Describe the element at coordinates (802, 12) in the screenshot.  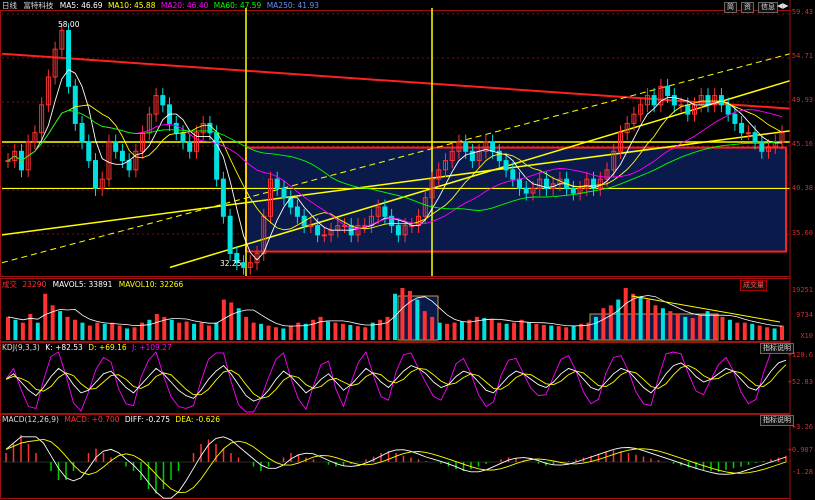
I see `price-tick: 59.43` at that location.